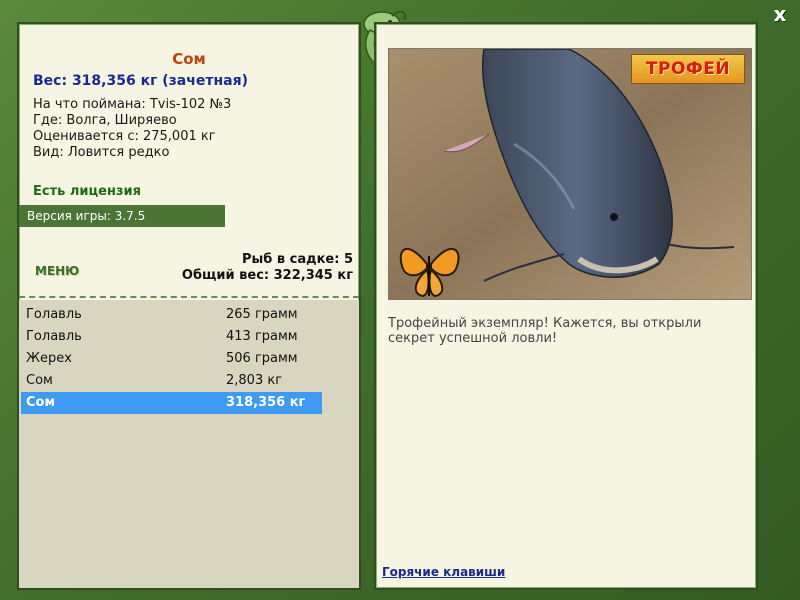 The width and height of the screenshot is (800, 600). I want to click on cage-count: Рыб в садке: 5, so click(297, 259).